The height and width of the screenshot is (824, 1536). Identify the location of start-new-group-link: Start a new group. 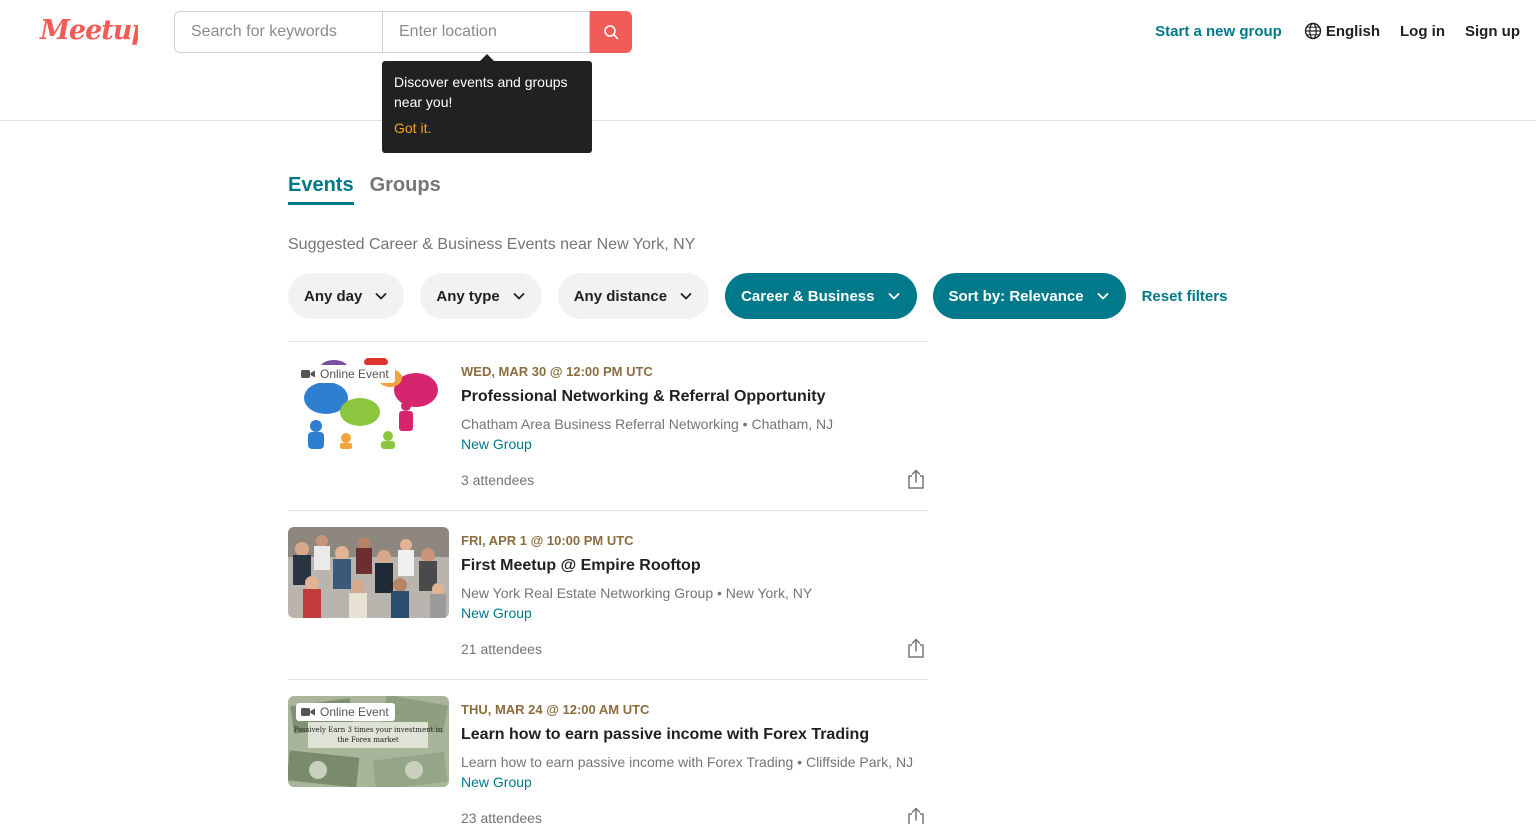
(1218, 31).